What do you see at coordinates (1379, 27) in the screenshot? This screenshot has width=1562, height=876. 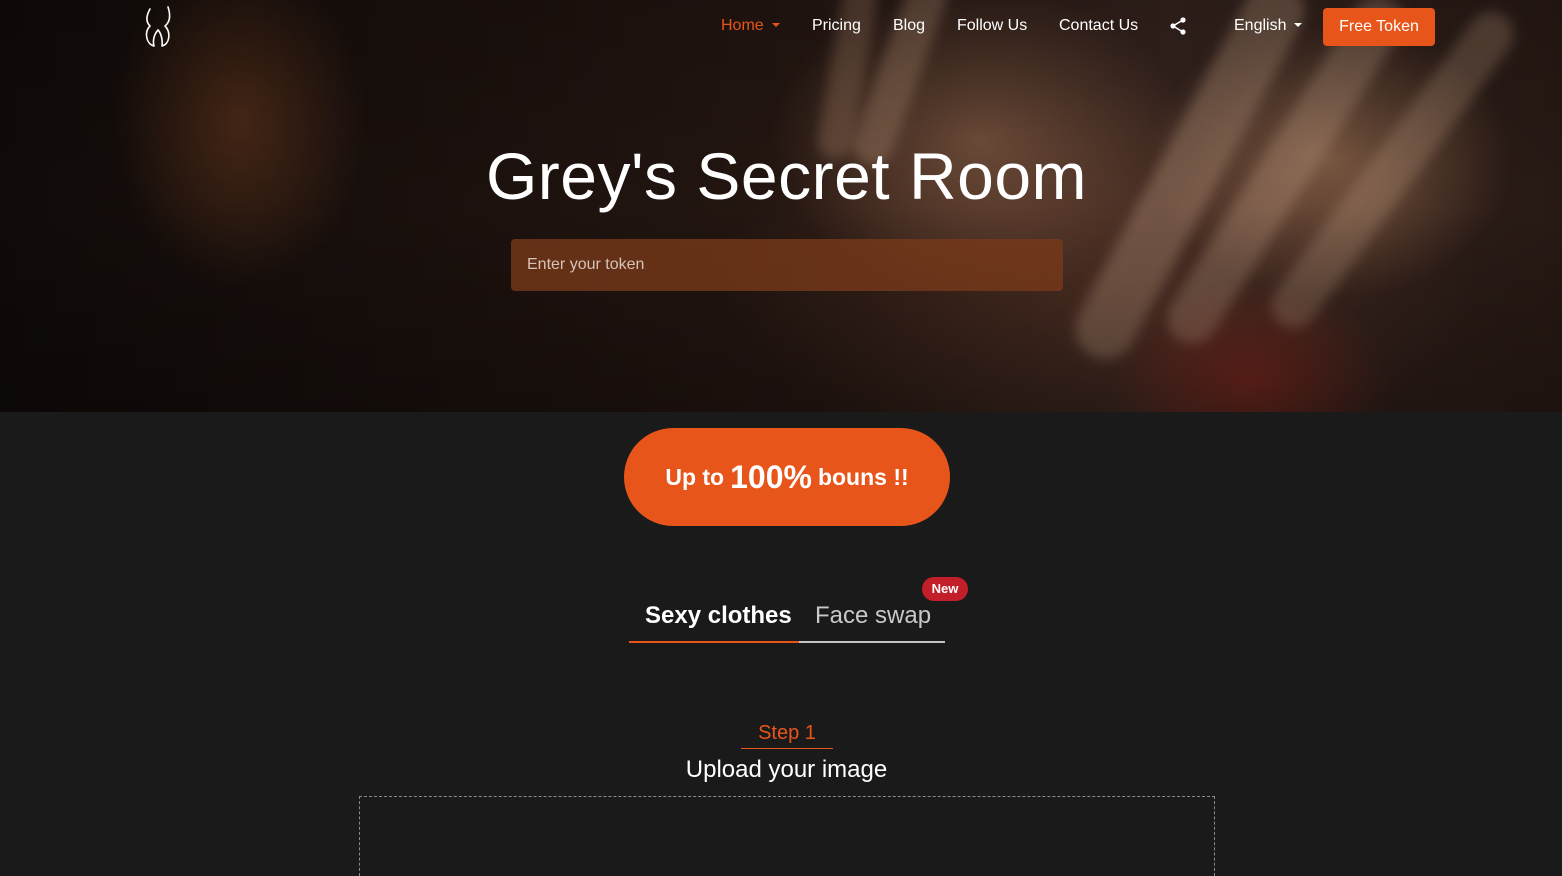 I see `free-token-button: Free Token` at bounding box center [1379, 27].